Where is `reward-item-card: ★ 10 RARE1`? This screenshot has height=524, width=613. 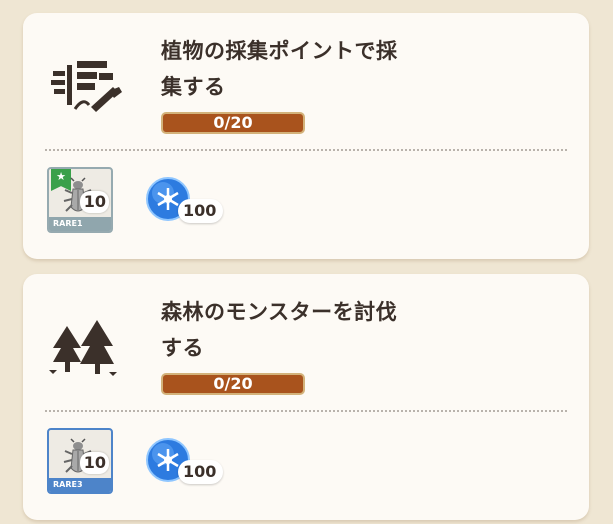
reward-item-card: ★ 10 RARE1 is located at coordinates (80, 200).